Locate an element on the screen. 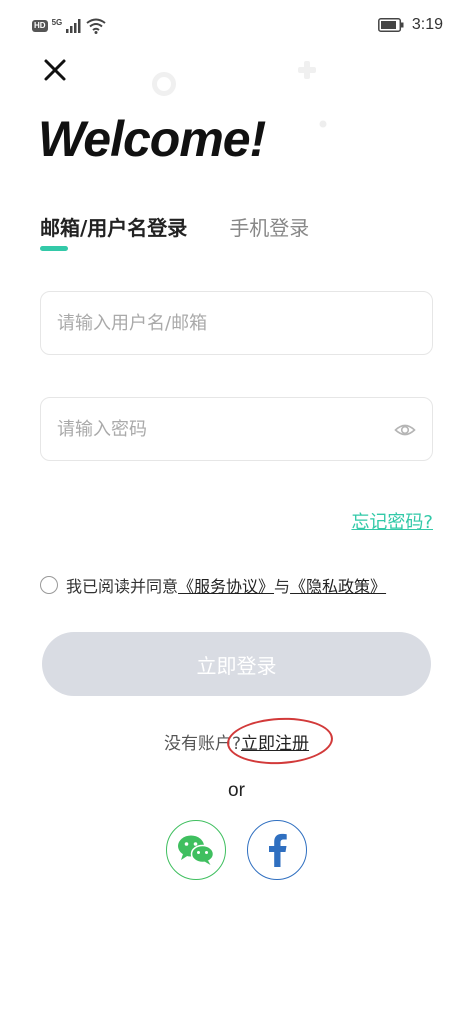  decorative-ring is located at coordinates (164, 84).